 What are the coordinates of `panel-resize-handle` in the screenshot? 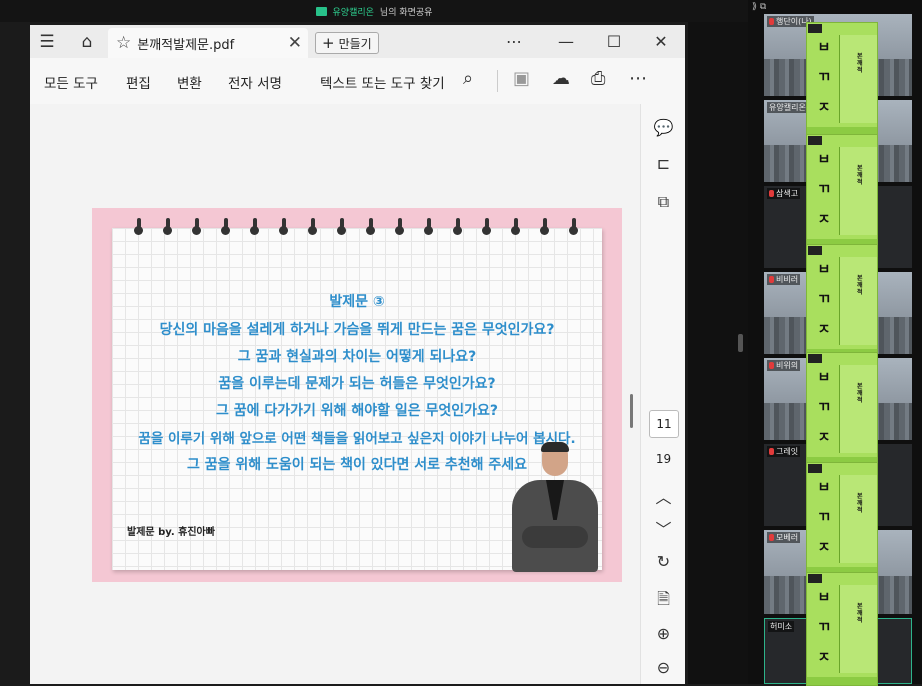 It's located at (740, 343).